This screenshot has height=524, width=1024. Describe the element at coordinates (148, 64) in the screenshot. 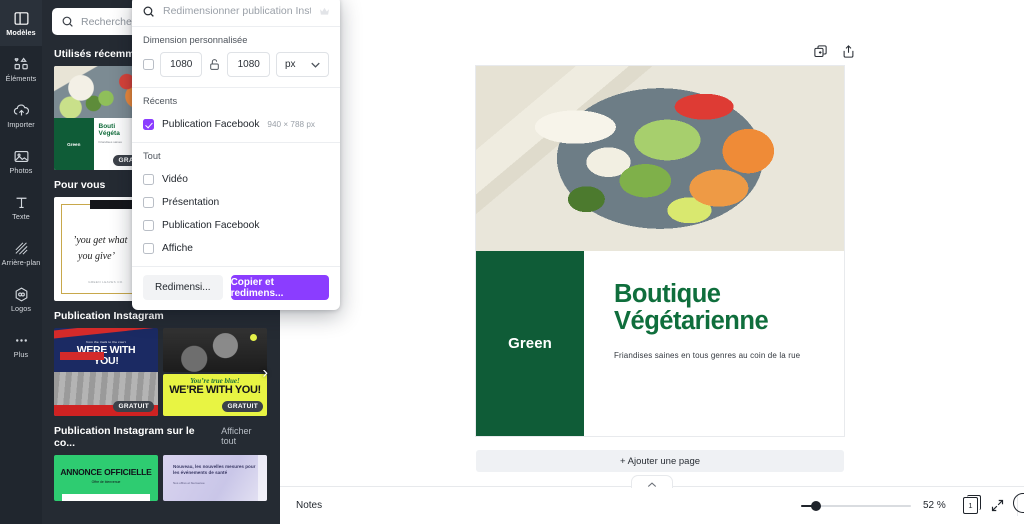

I see `custom-dimension-checkbox` at that location.